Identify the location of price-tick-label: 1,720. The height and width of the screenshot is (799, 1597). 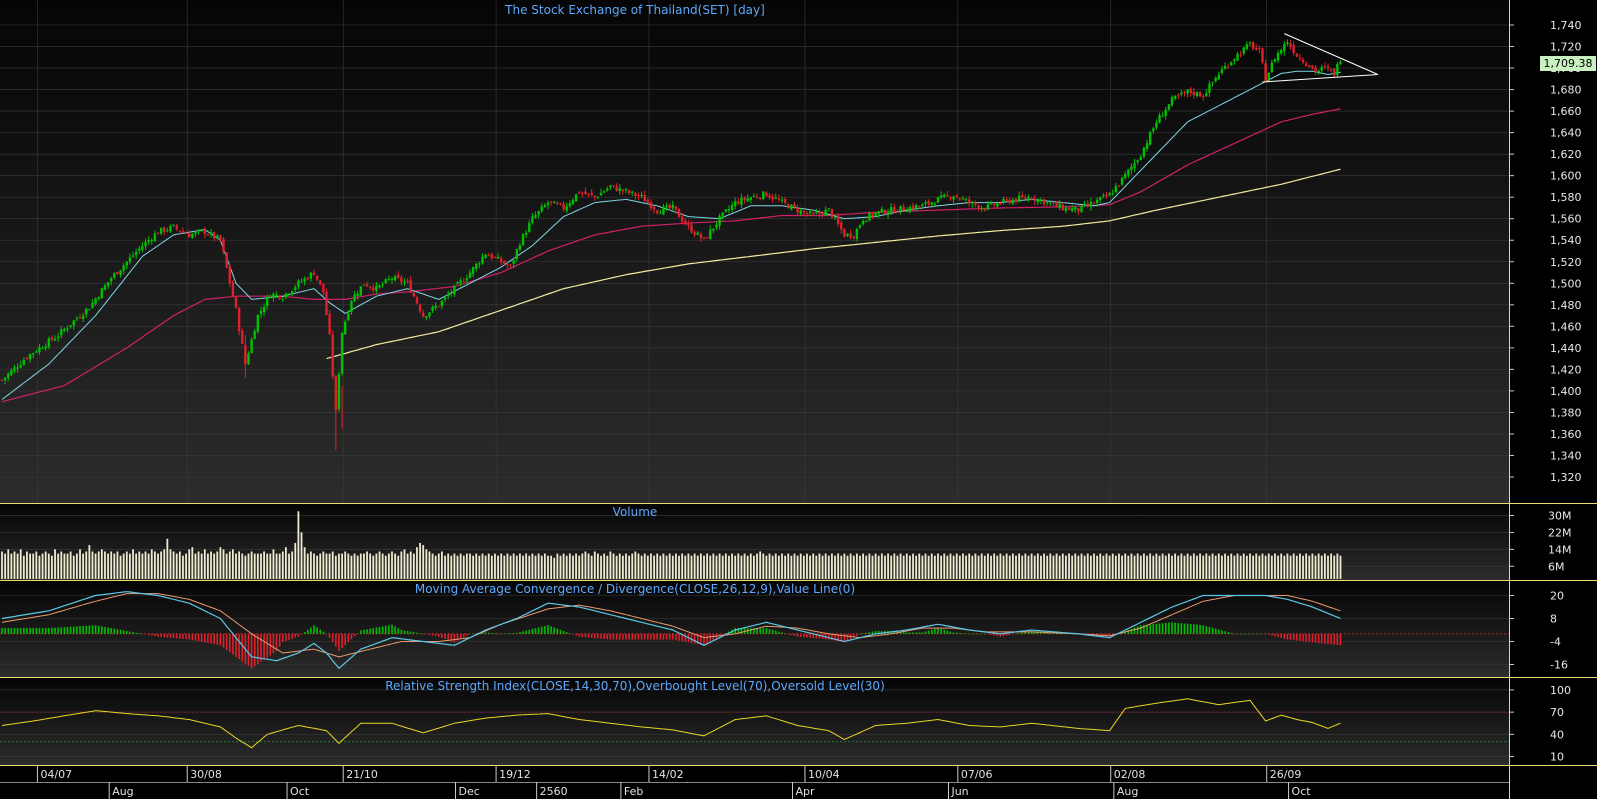
(1566, 47).